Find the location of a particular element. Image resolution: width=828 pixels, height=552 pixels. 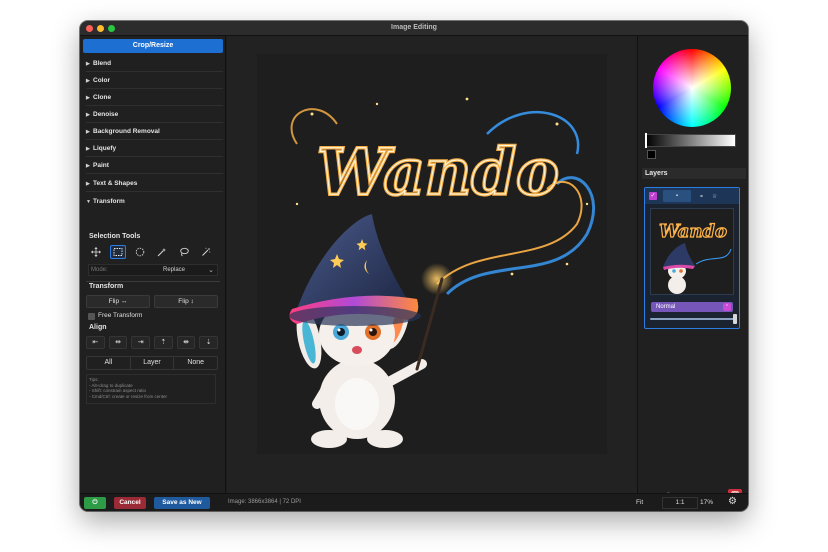

window-title: Image Editing is located at coordinates (414, 27).